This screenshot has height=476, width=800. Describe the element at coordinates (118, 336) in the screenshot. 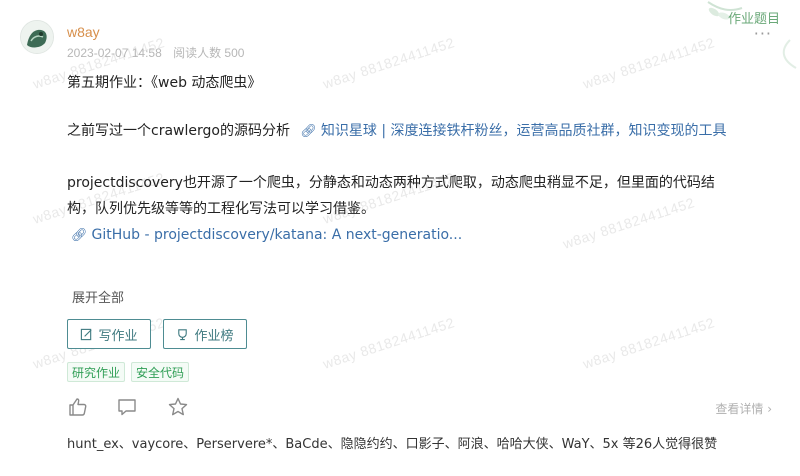

I see `write-homework-label: 写作业` at that location.